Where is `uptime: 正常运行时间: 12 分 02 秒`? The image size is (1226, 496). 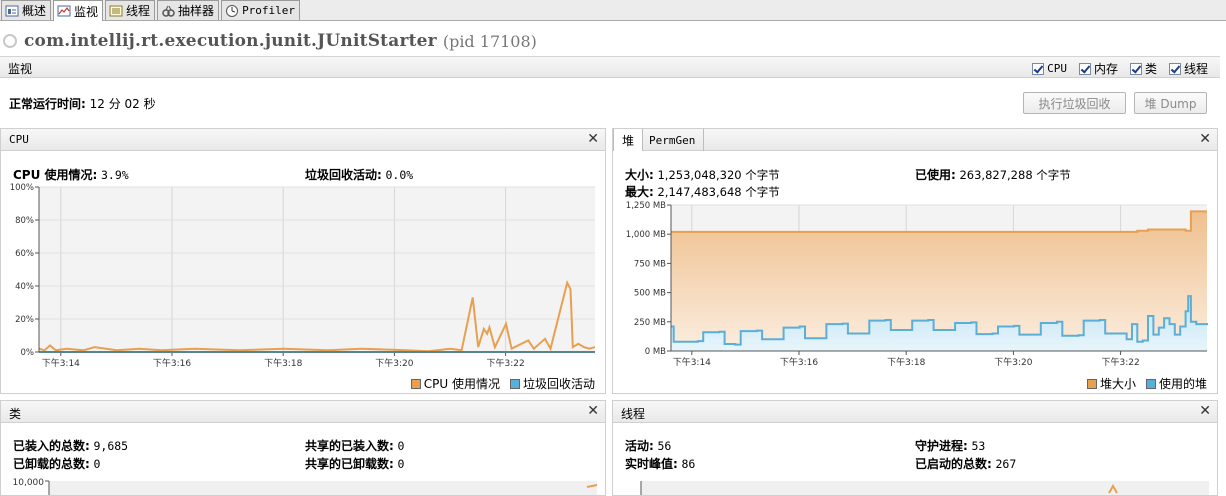 uptime: 正常运行时间: 12 分 02 秒 is located at coordinates (82, 103).